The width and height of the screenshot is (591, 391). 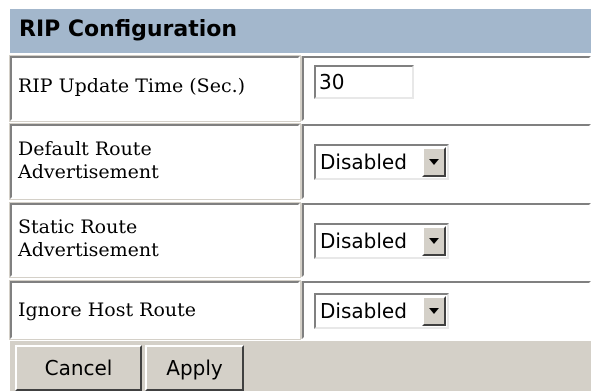 I want to click on action-bar: Cancel Apply, so click(x=300, y=366).